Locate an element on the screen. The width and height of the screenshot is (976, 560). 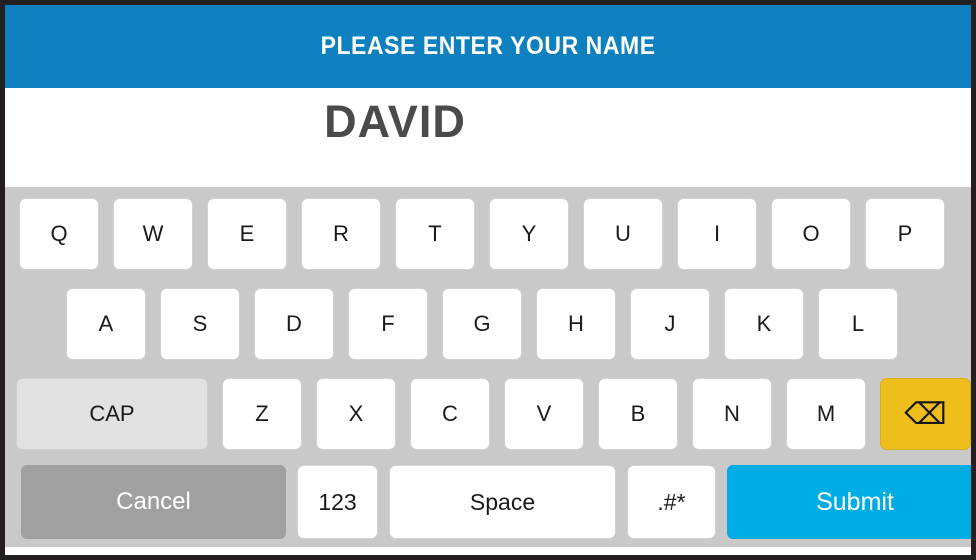
key-a: A is located at coordinates (106, 324).